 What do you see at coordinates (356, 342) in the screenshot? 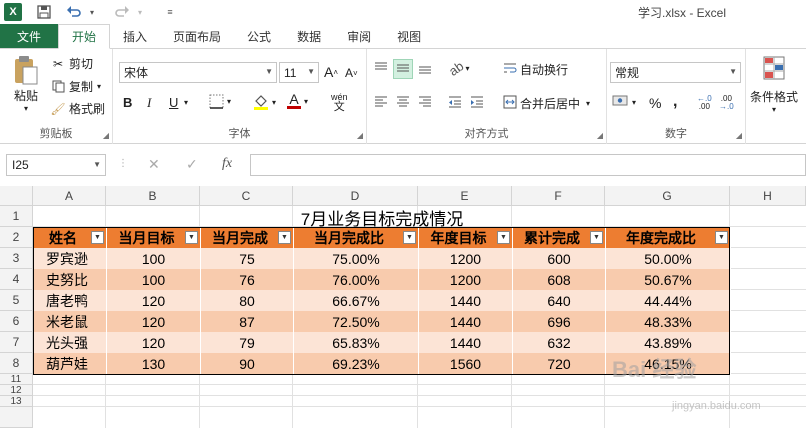
I see `table-cell: 65.83%` at bounding box center [356, 342].